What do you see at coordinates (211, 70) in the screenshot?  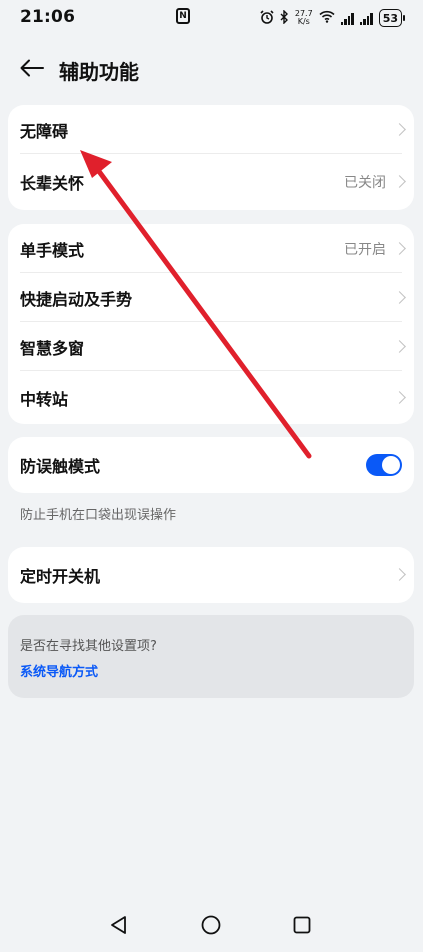 I see `header: 辅助功能` at bounding box center [211, 70].